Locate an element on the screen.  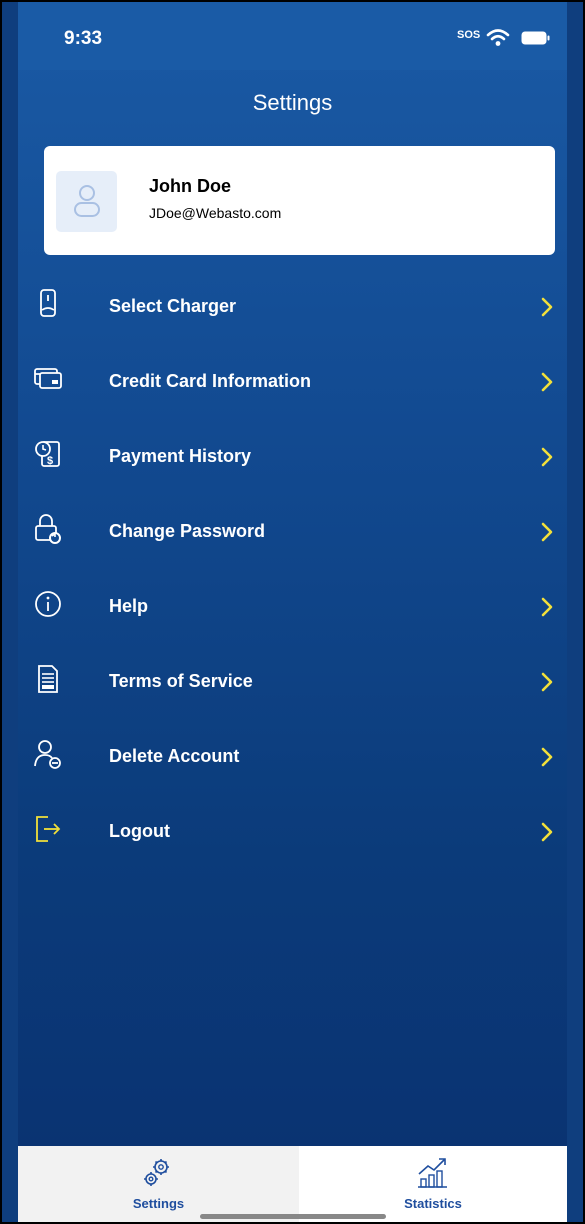
gears-icon is located at coordinates (156, 1172).